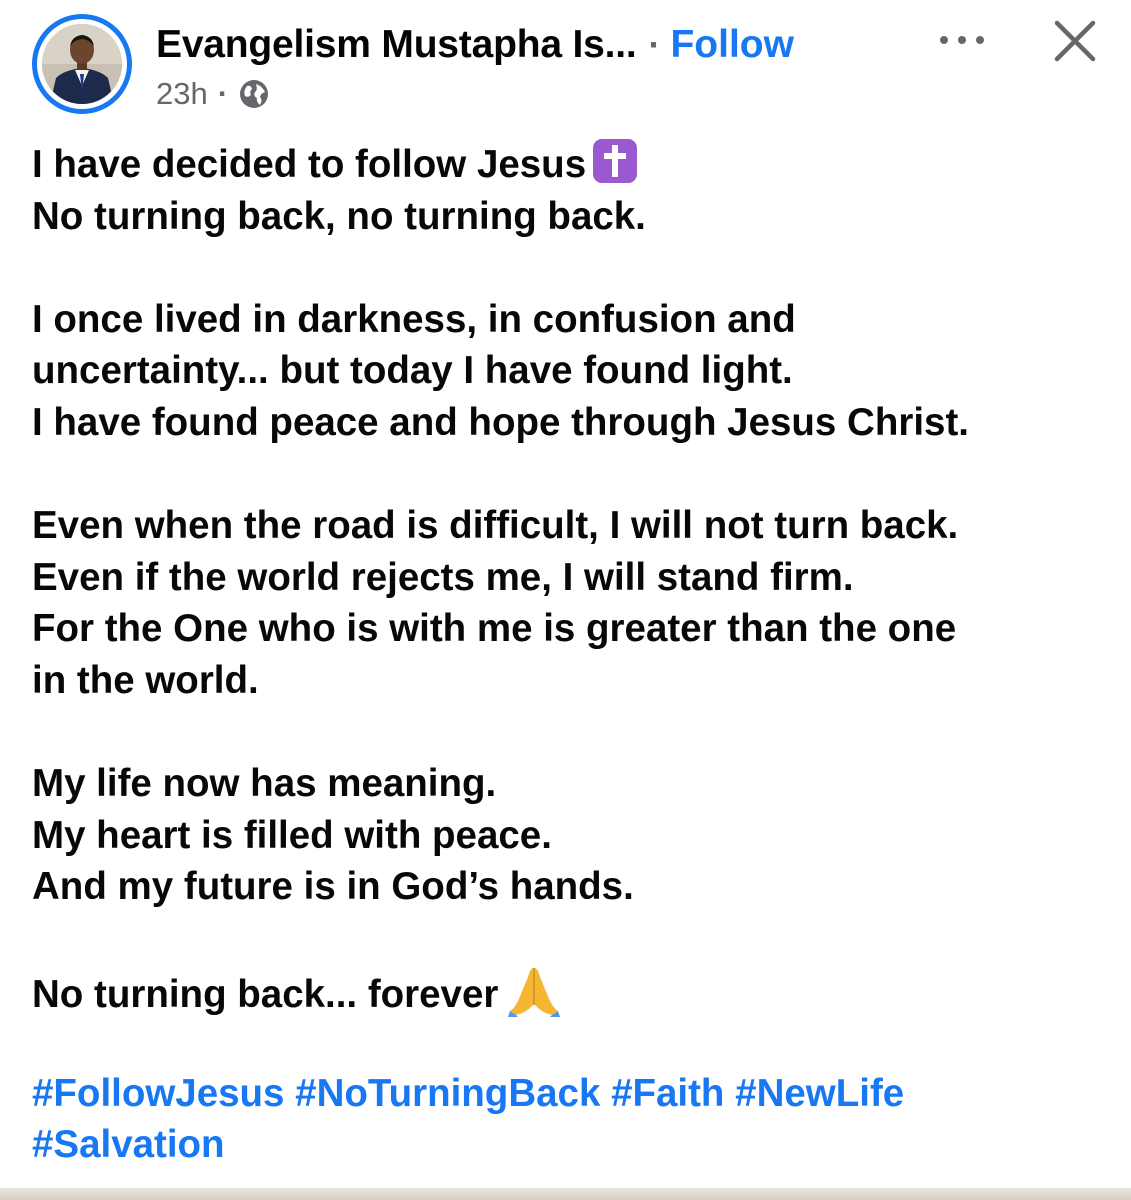 This screenshot has height=1200, width=1131. Describe the element at coordinates (264, 784) in the screenshot. I see `post-line: My life now has meaning.` at that location.